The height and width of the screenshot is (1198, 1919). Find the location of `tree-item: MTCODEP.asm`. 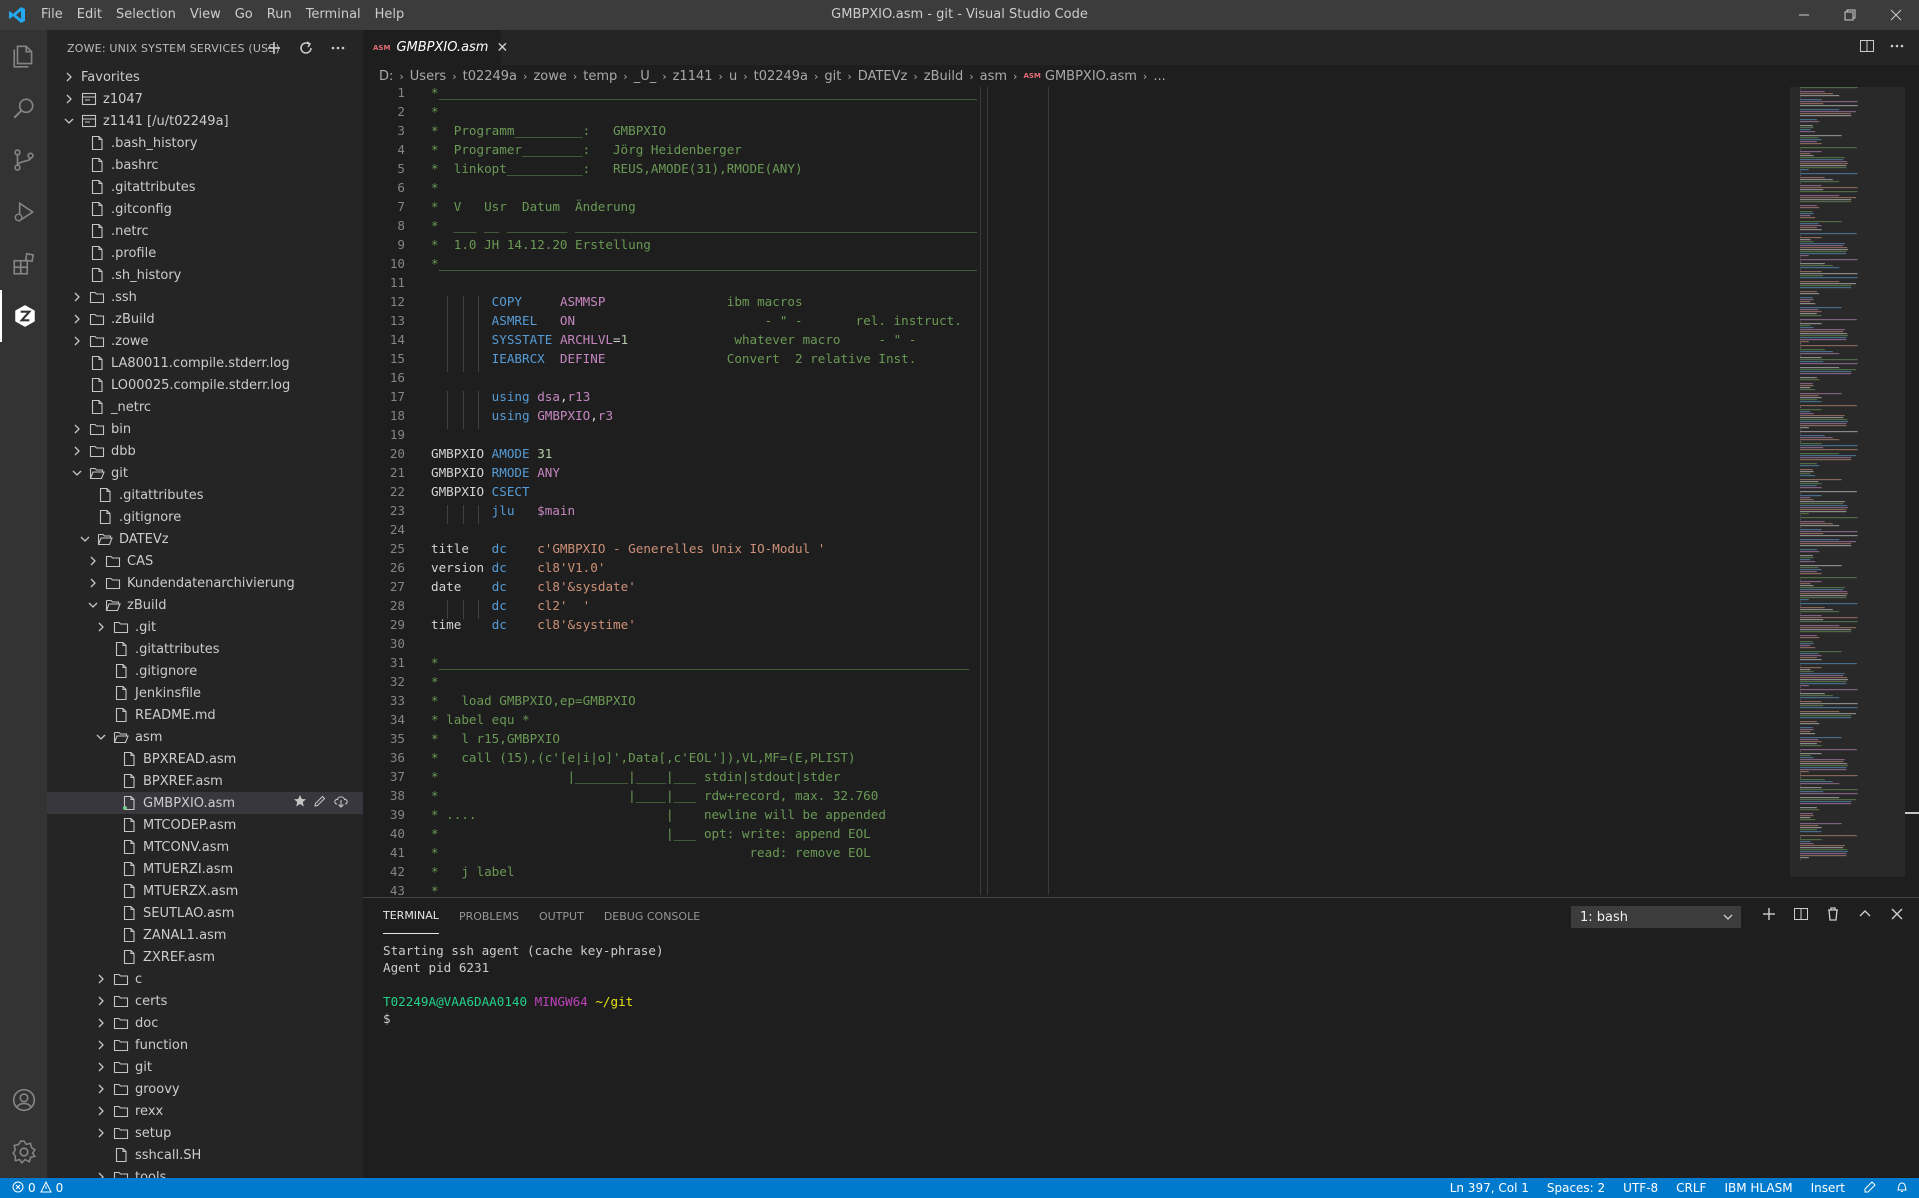

tree-item: MTCODEP.asm is located at coordinates (205, 825).